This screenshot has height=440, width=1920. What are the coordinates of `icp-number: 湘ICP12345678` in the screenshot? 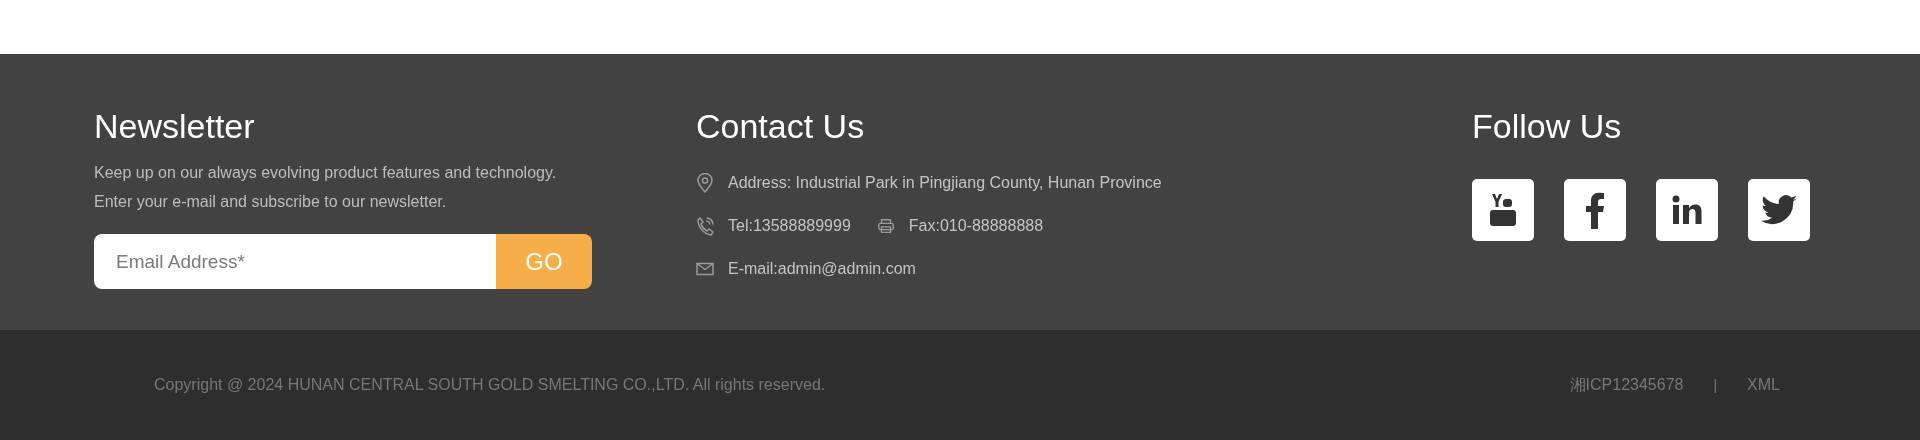 It's located at (1626, 384).